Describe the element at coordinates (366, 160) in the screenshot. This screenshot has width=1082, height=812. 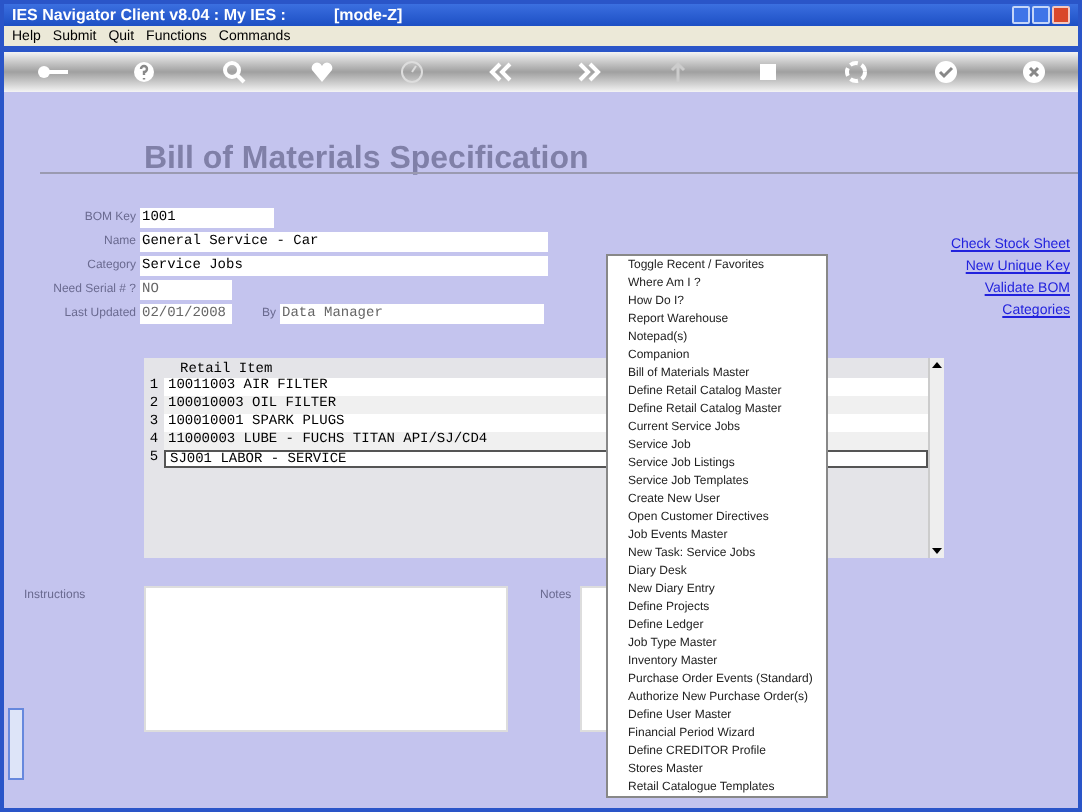
I see `page-title: Bill of Materials Specification` at that location.